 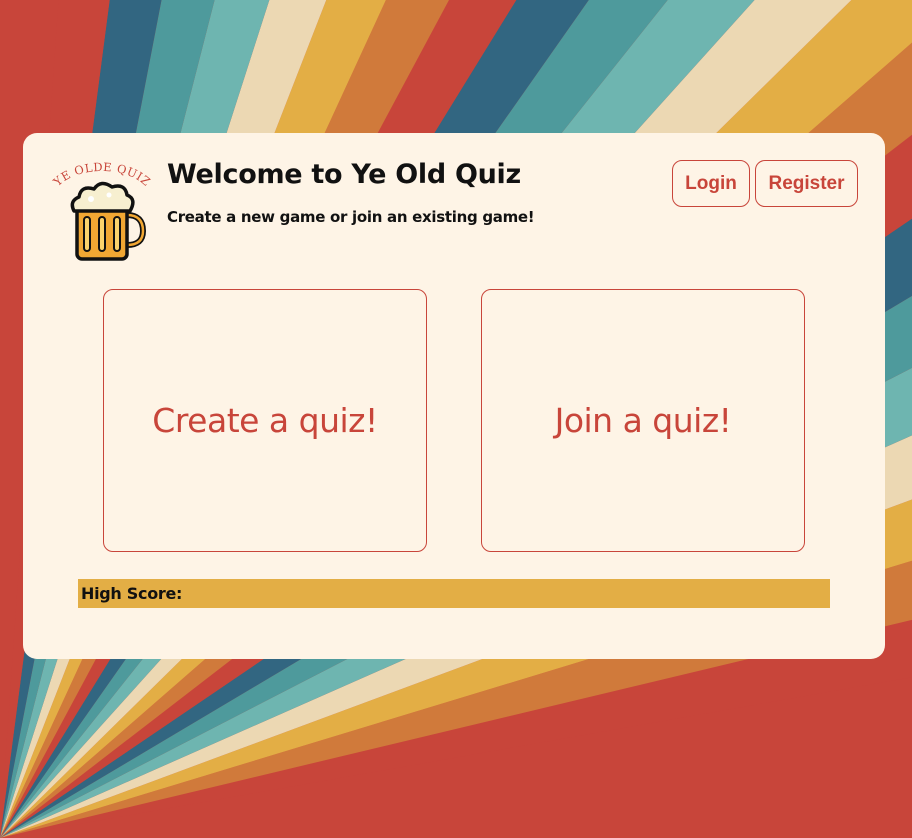 I want to click on register-button: Register, so click(x=806, y=183).